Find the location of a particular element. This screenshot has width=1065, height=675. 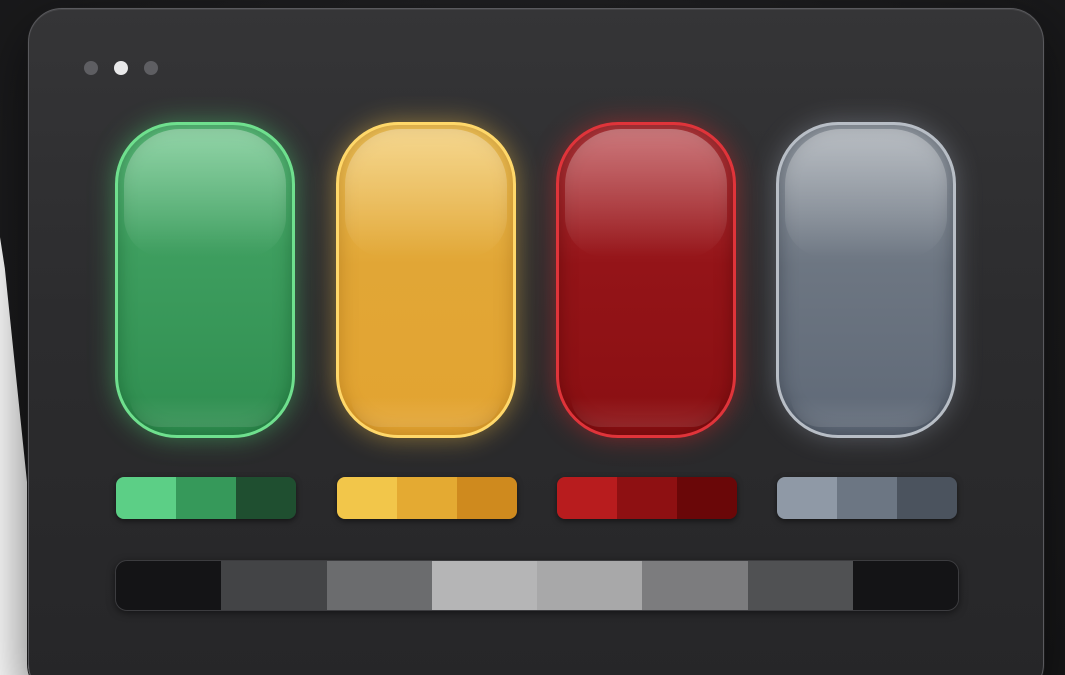

gray-swatch-light is located at coordinates (807, 498).